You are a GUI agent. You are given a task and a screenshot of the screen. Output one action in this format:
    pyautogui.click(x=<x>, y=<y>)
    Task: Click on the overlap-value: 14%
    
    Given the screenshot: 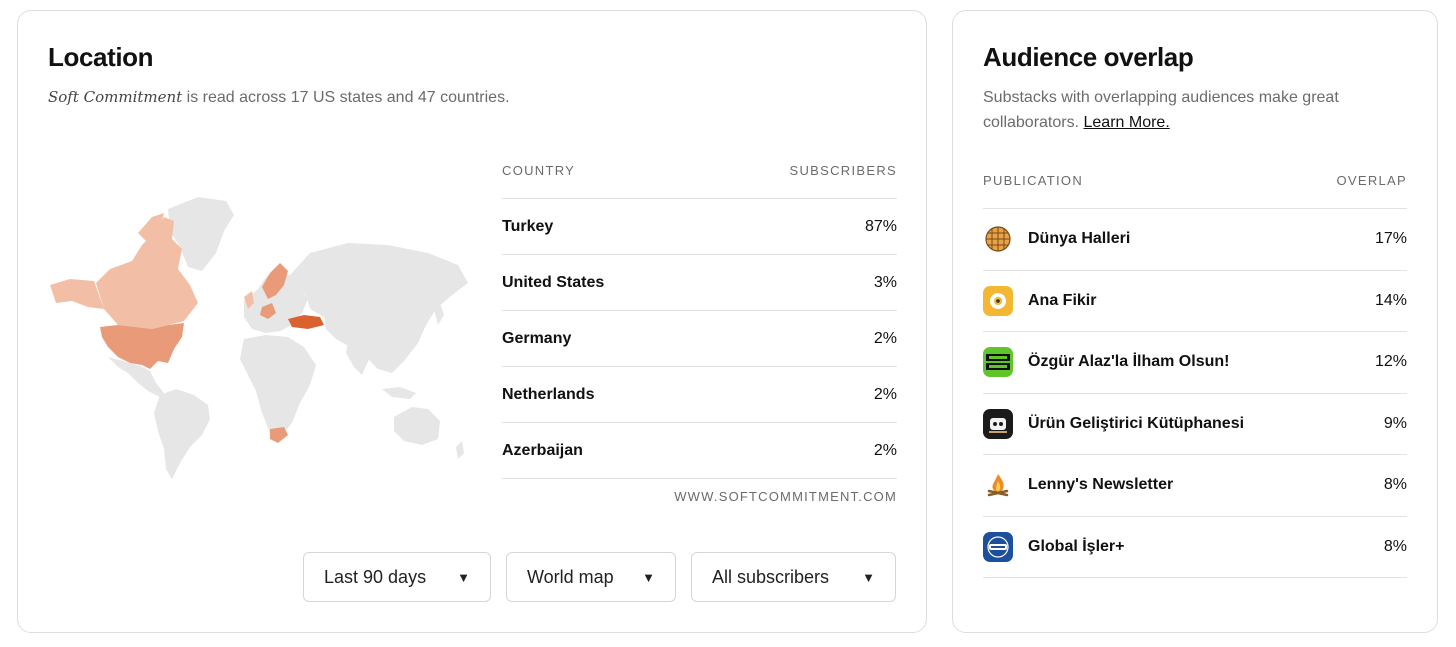 What is the action you would take?
    pyautogui.click(x=1390, y=300)
    